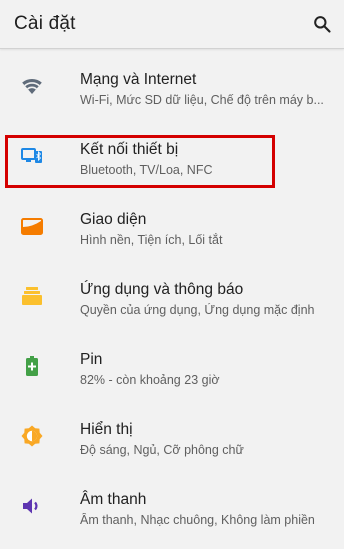 This screenshot has height=549, width=344. Describe the element at coordinates (197, 310) in the screenshot. I see `settings-item-subtitle: Quyền của ứng dụng, Ứng dụng mặc định` at that location.